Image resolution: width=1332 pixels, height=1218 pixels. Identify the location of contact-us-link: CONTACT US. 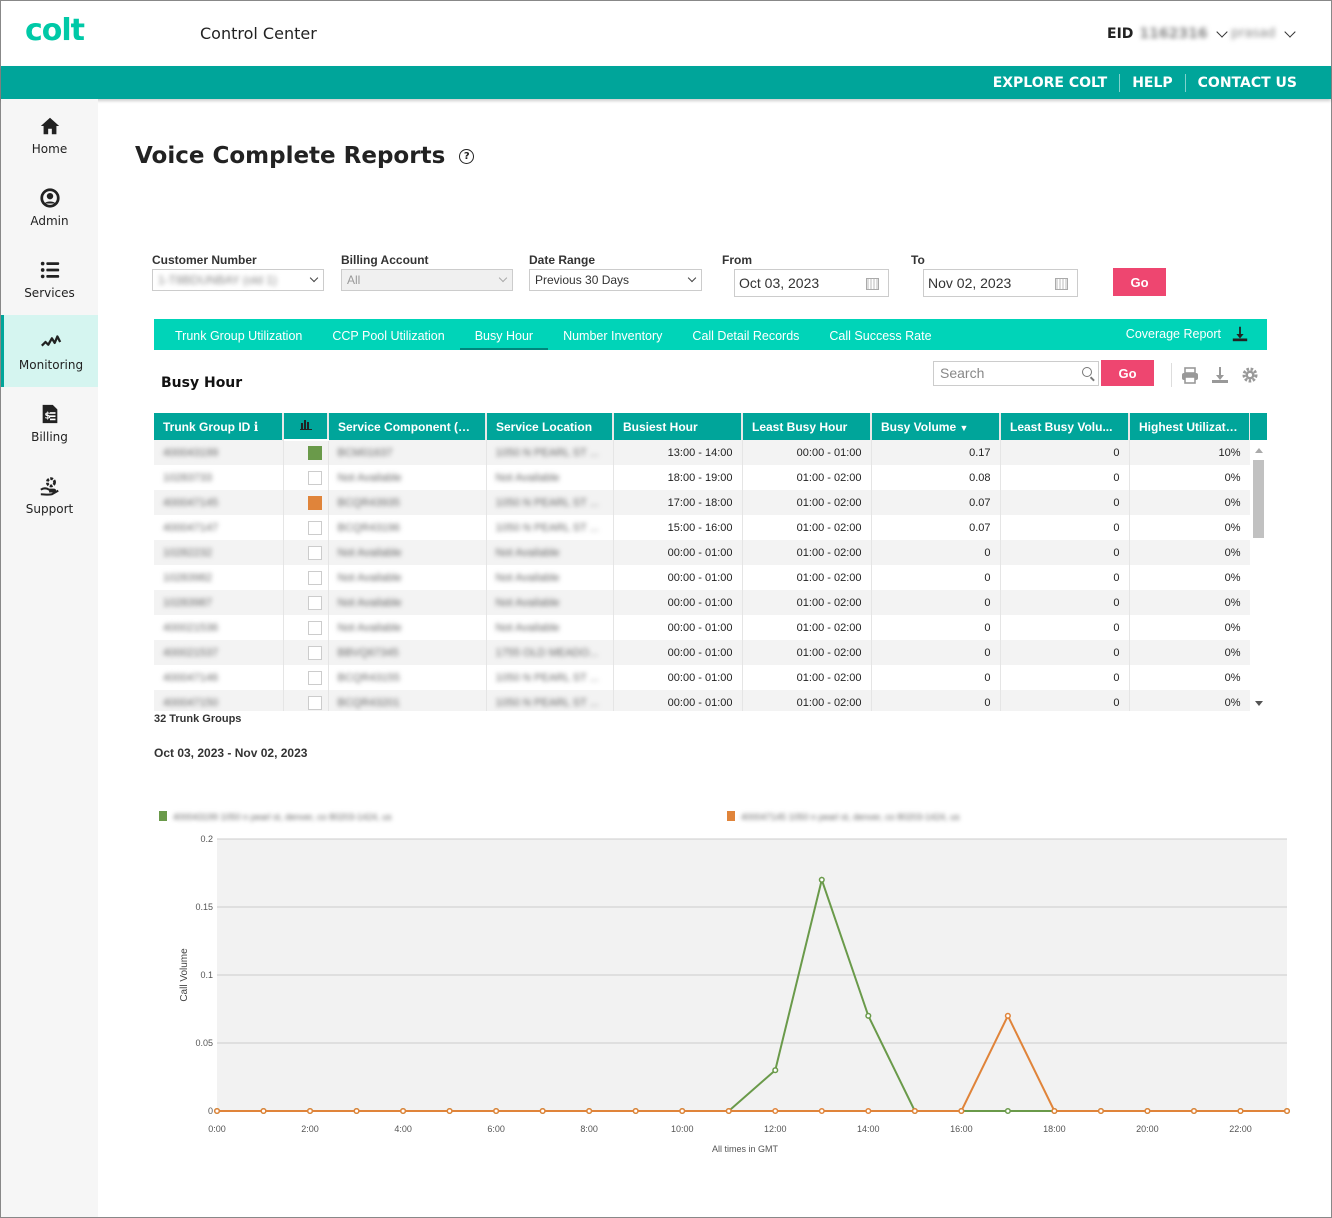
(1246, 83).